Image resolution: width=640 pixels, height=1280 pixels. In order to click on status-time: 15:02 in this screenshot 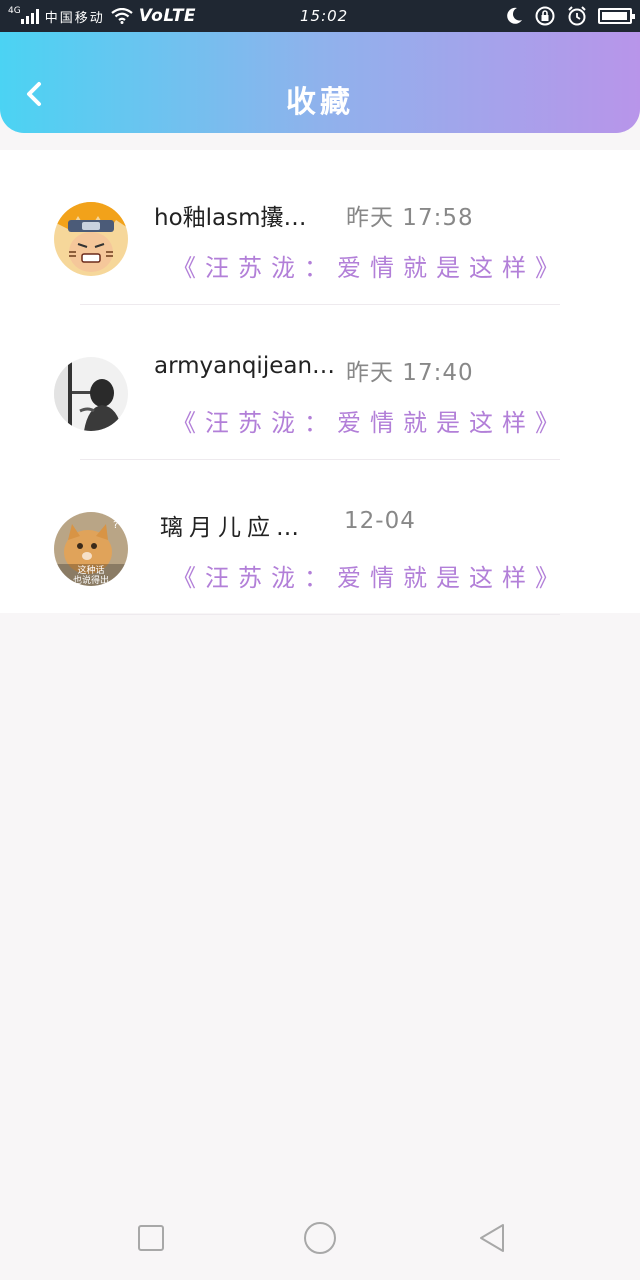, I will do `click(324, 16)`.